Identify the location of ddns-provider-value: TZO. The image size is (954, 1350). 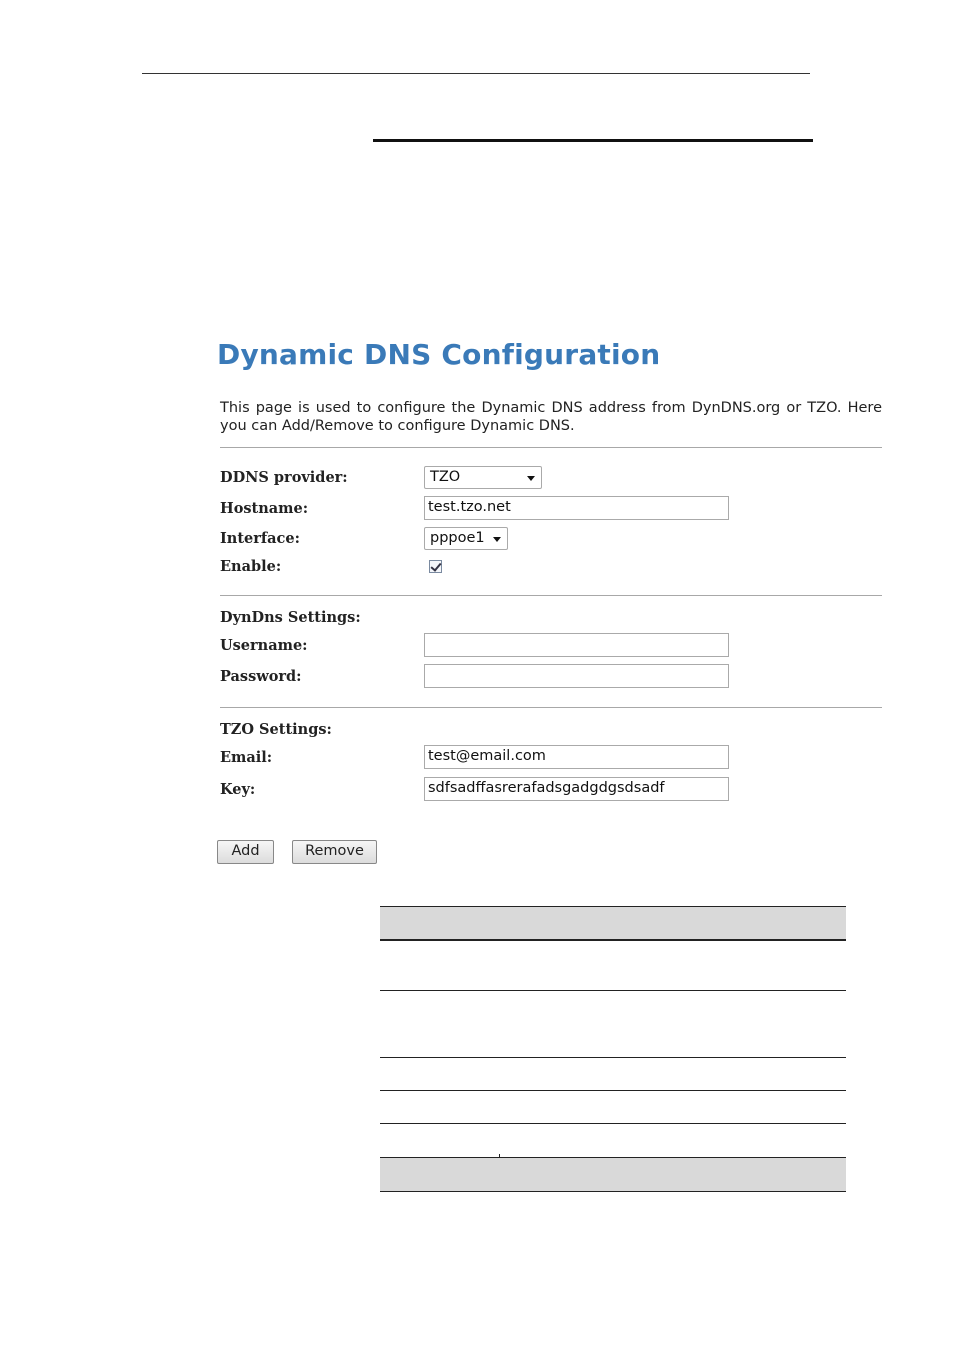
(445, 477).